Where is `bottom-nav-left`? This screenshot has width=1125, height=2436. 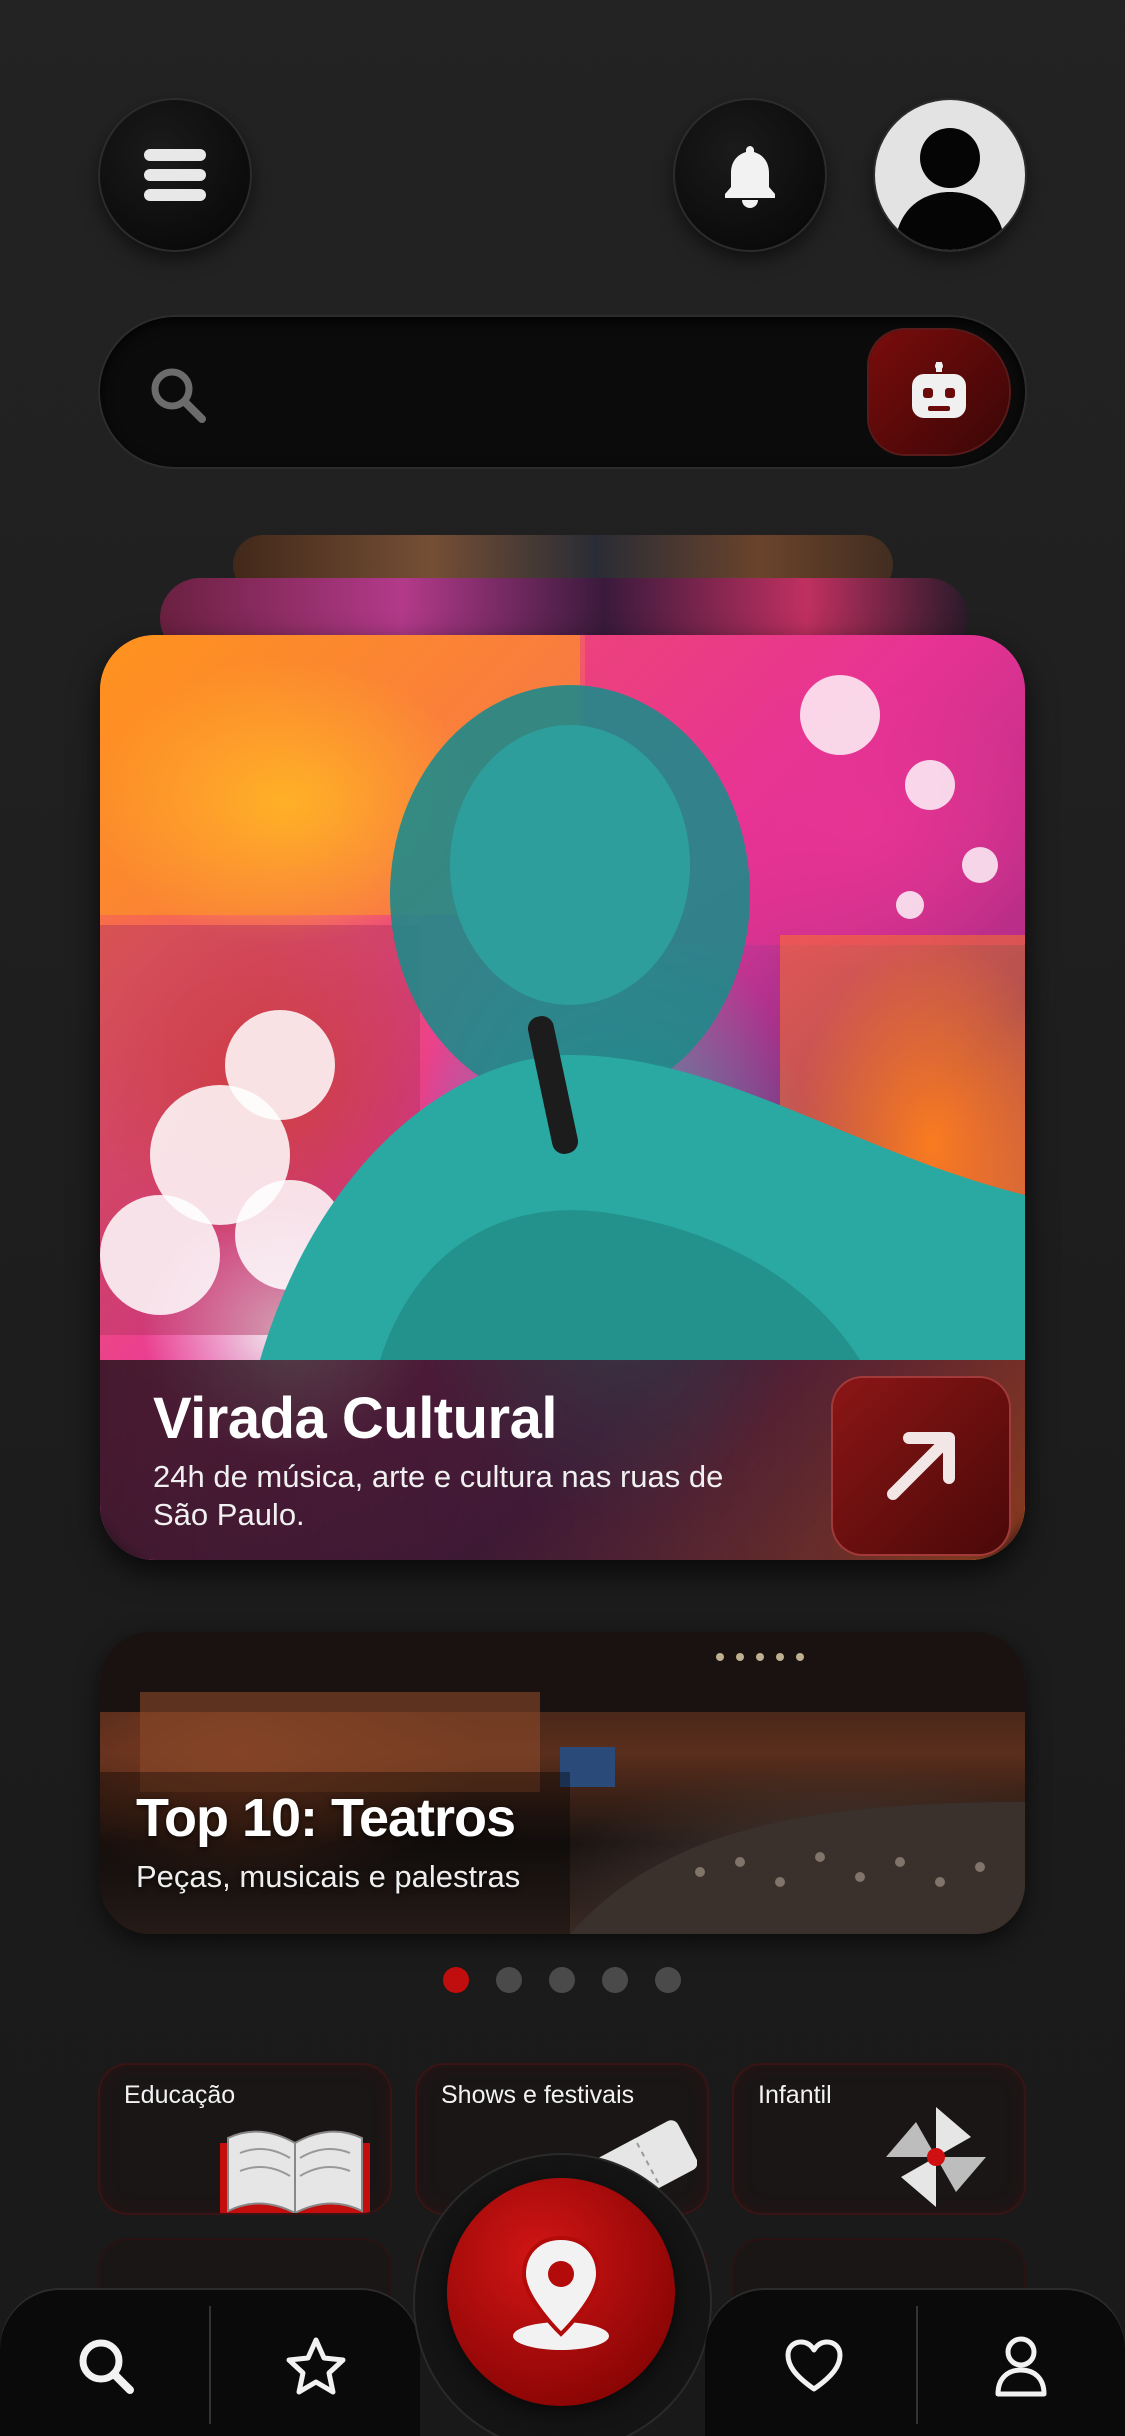 bottom-nav-left is located at coordinates (210, 2363).